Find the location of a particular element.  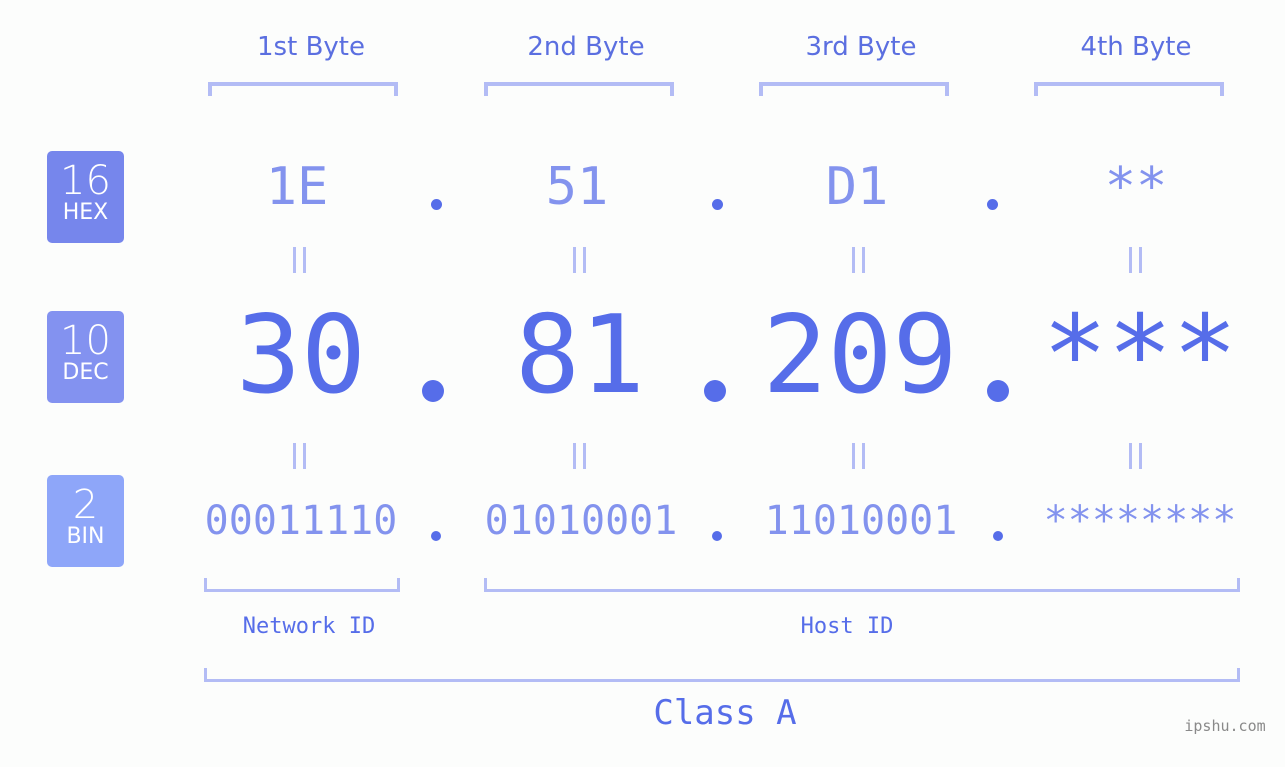

bin-base-number: 2 is located at coordinates (85, 505).